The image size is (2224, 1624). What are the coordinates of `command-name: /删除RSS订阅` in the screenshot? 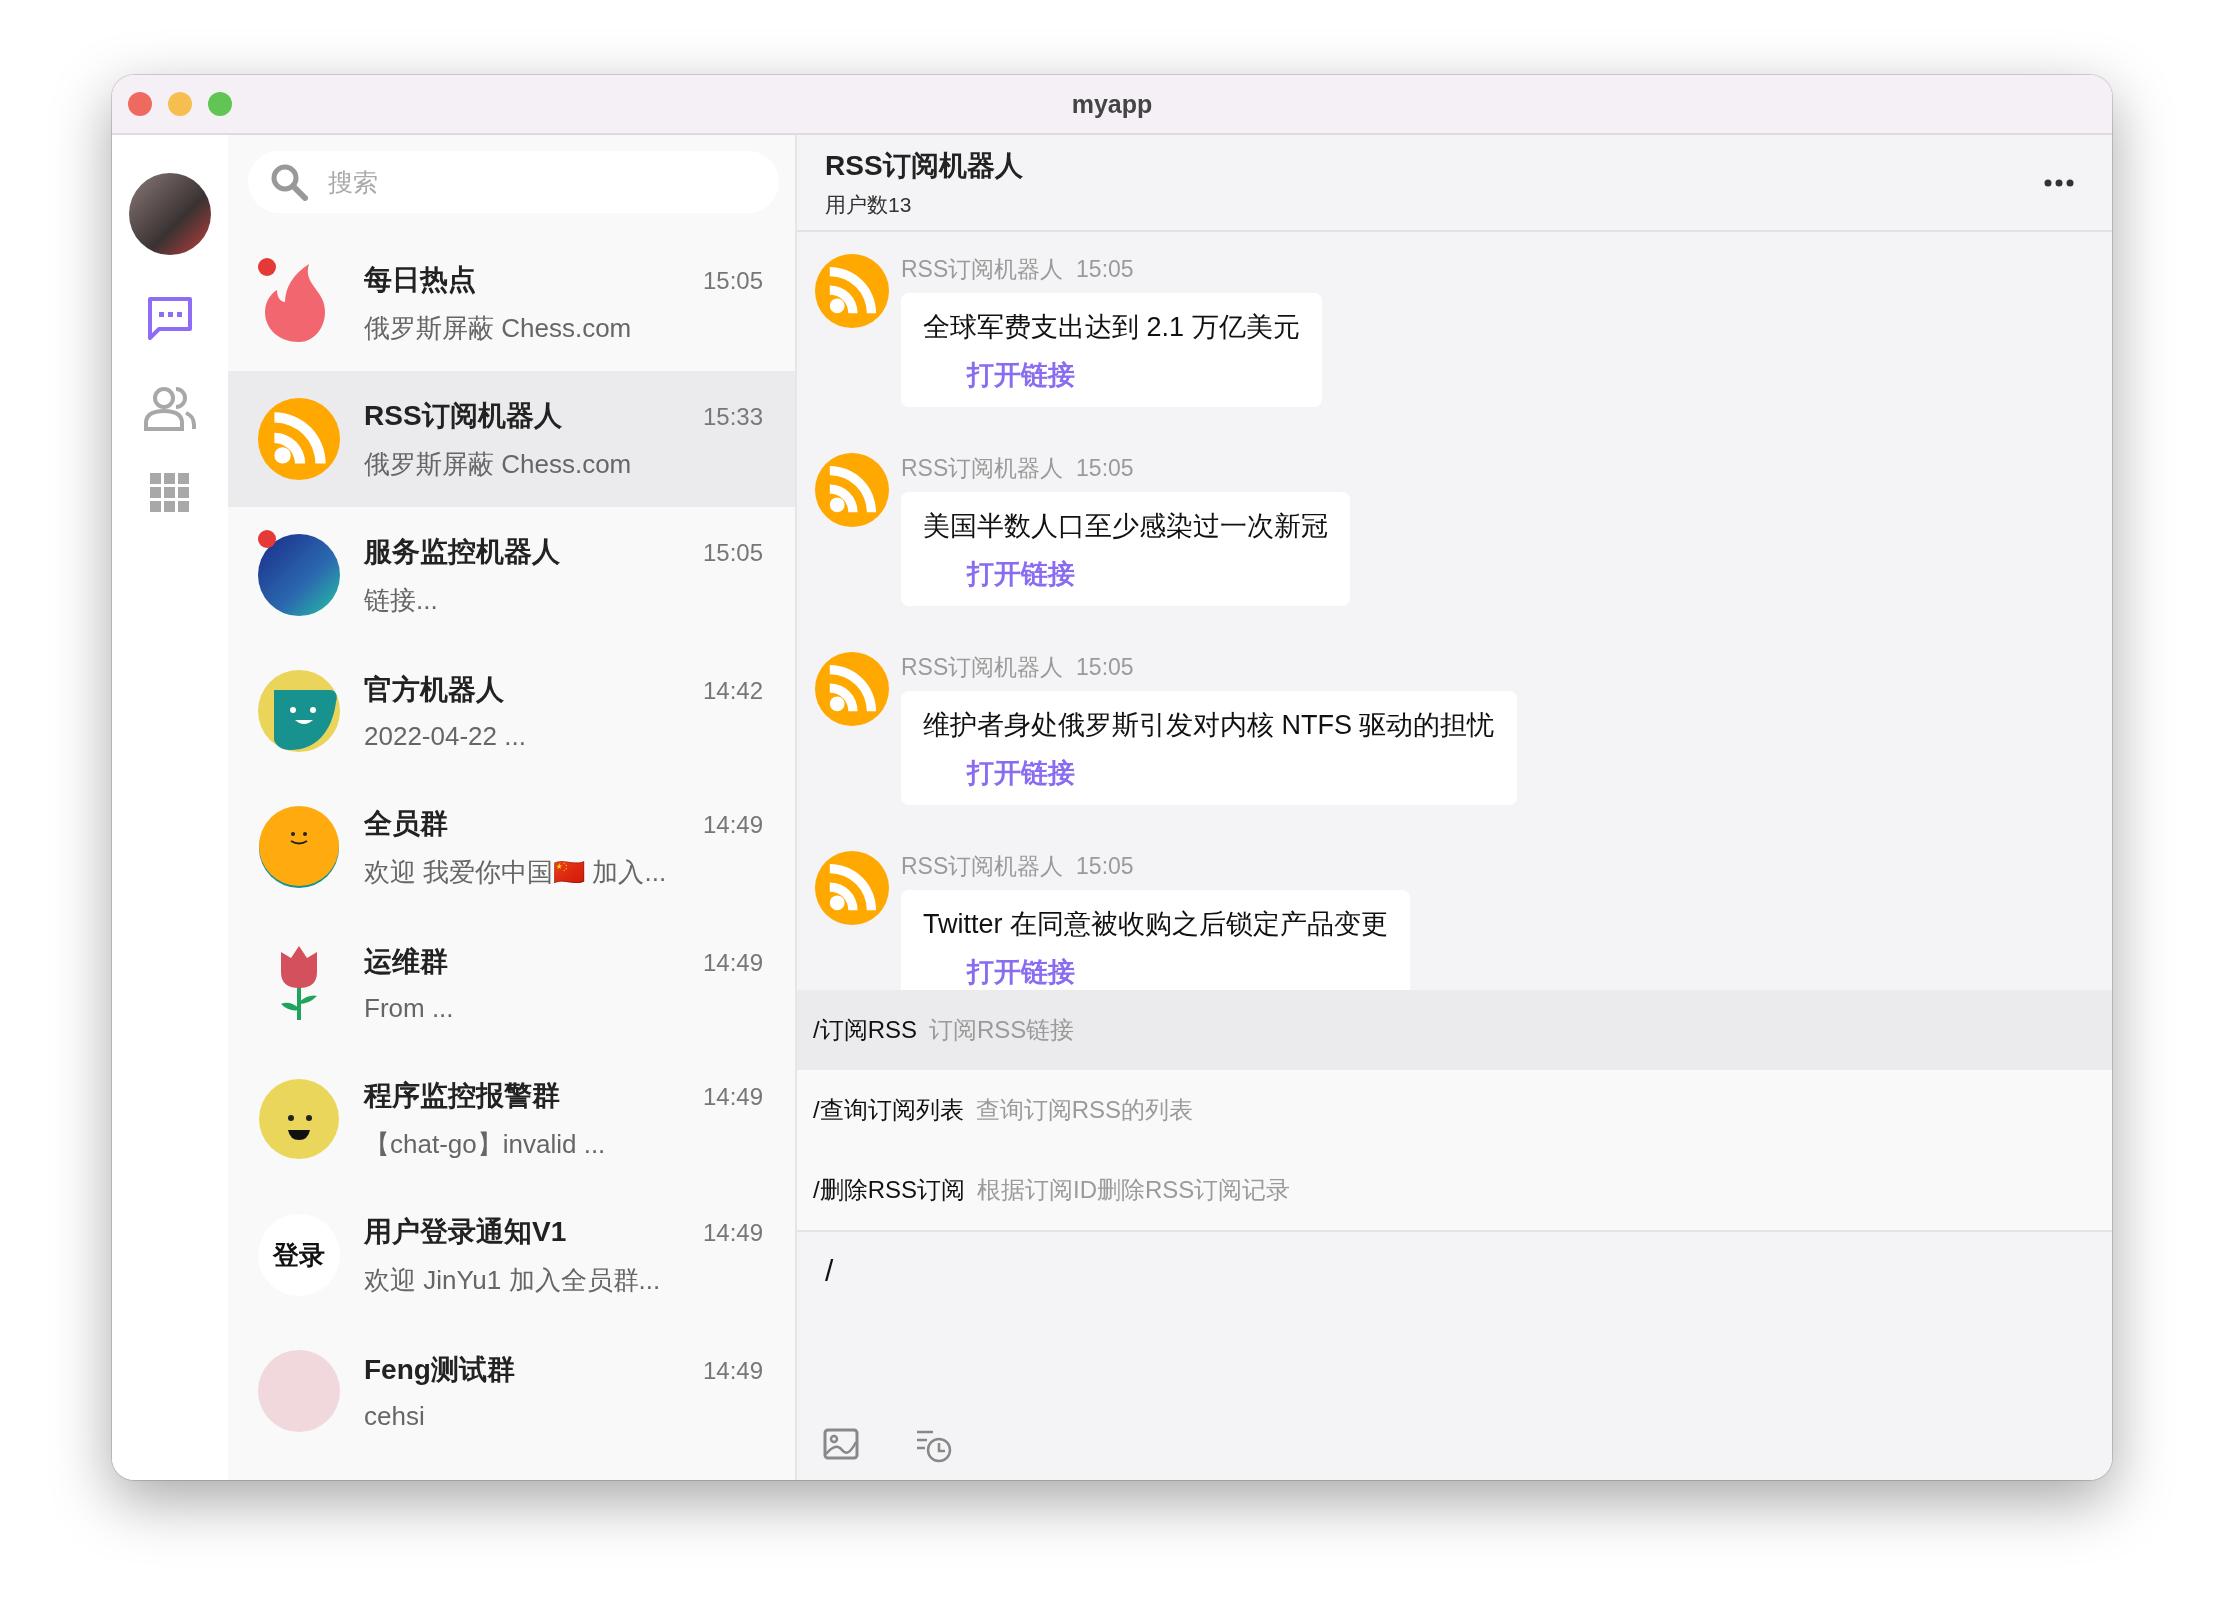 It's located at (889, 1190).